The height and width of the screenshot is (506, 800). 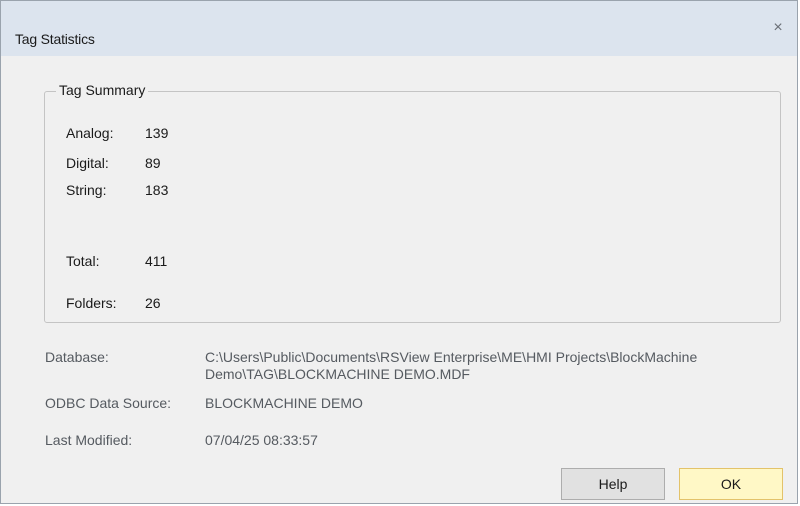 I want to click on folders-label: Folders:, so click(x=91, y=303).